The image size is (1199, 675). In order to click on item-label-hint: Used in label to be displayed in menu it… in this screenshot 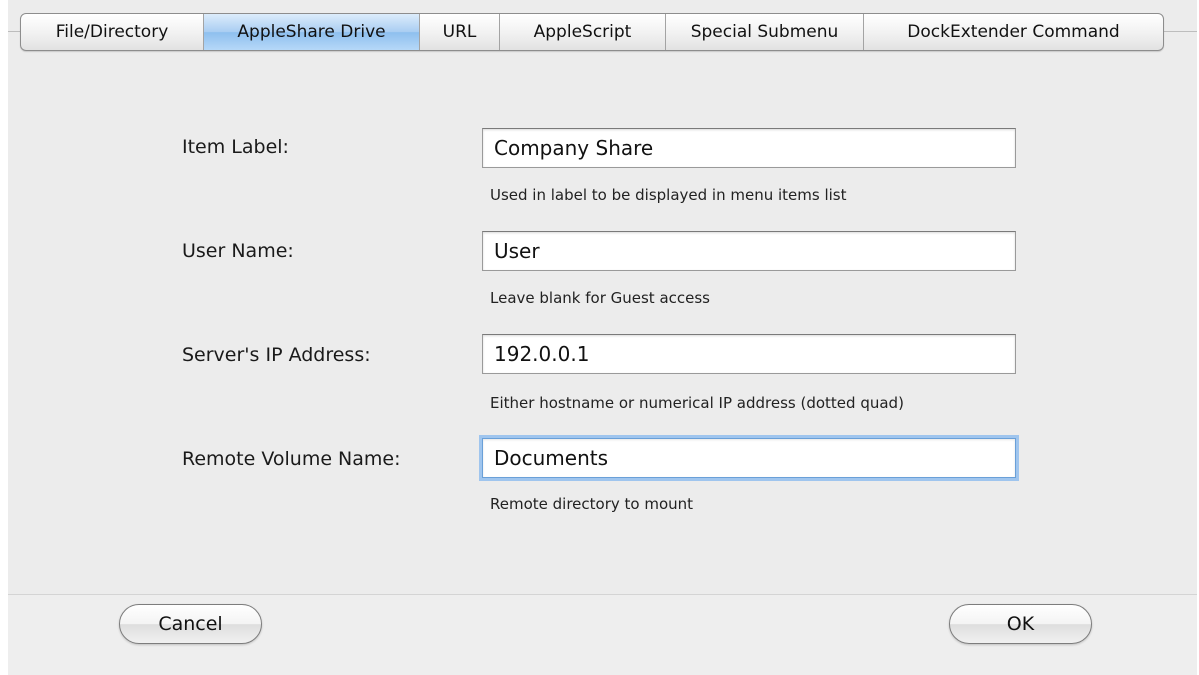, I will do `click(668, 195)`.